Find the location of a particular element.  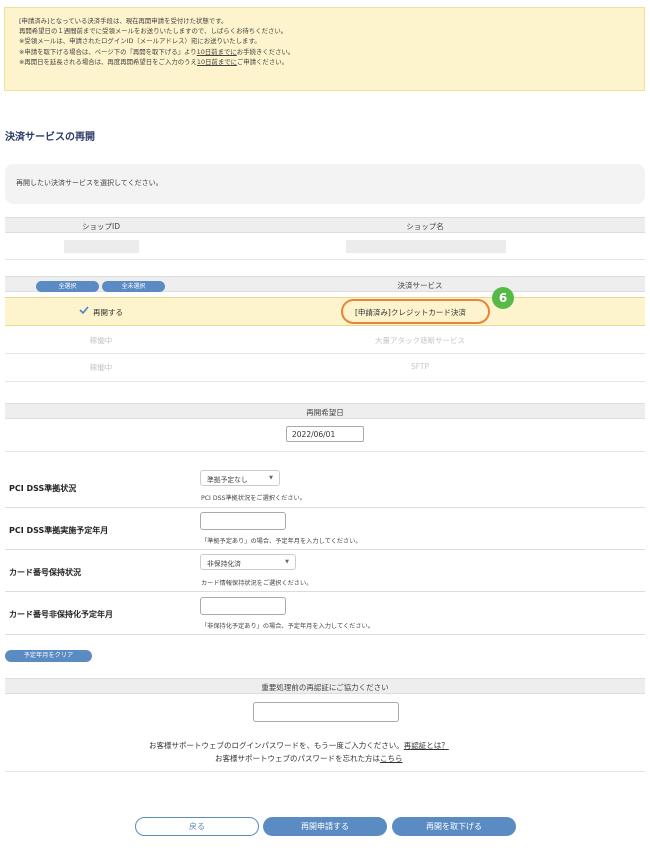

restart-label: 再開する is located at coordinates (108, 312).